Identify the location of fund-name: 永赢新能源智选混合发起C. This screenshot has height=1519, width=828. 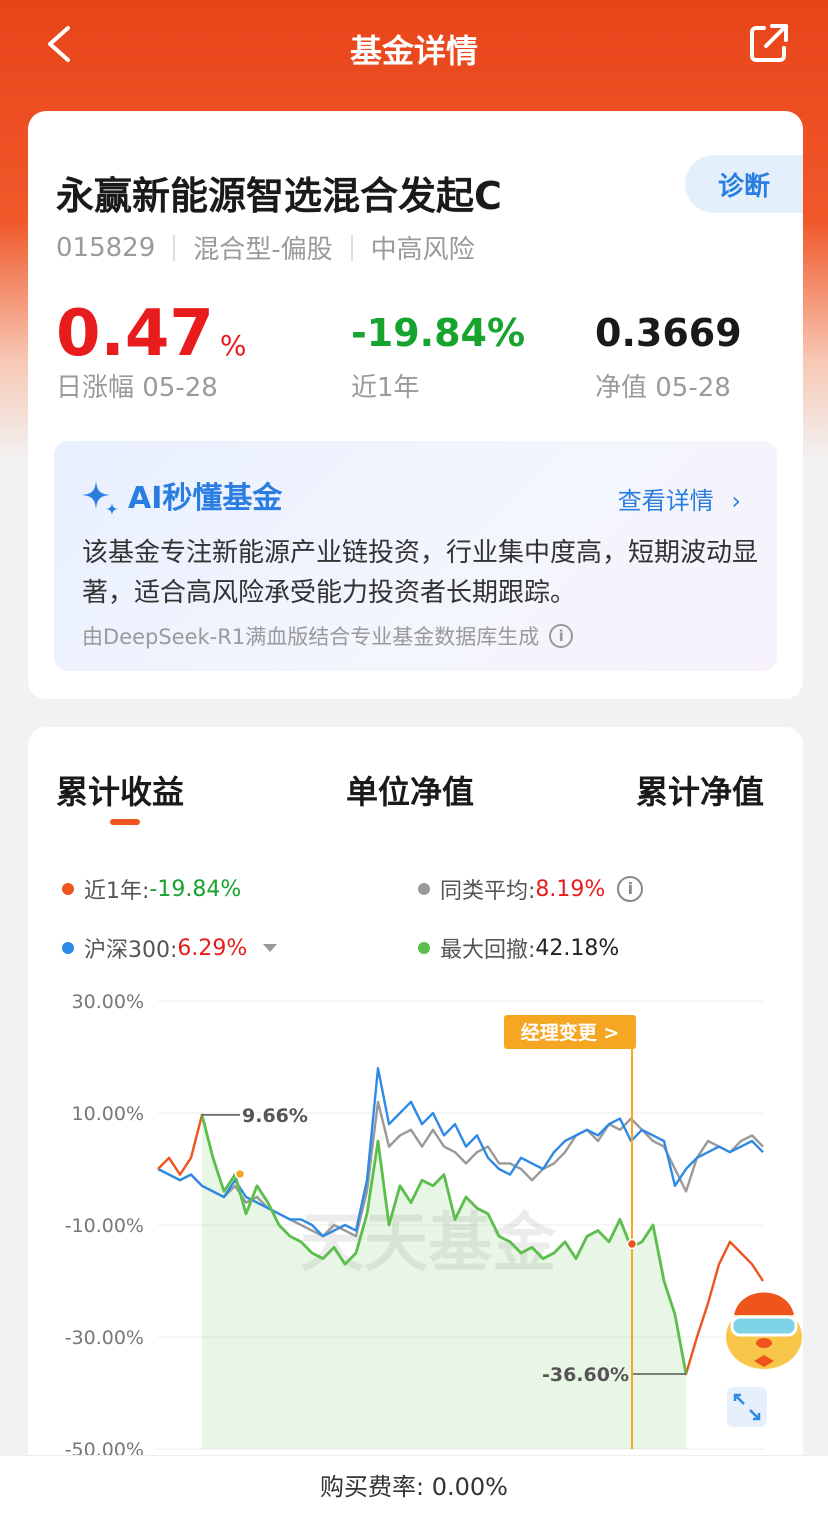
(279, 196).